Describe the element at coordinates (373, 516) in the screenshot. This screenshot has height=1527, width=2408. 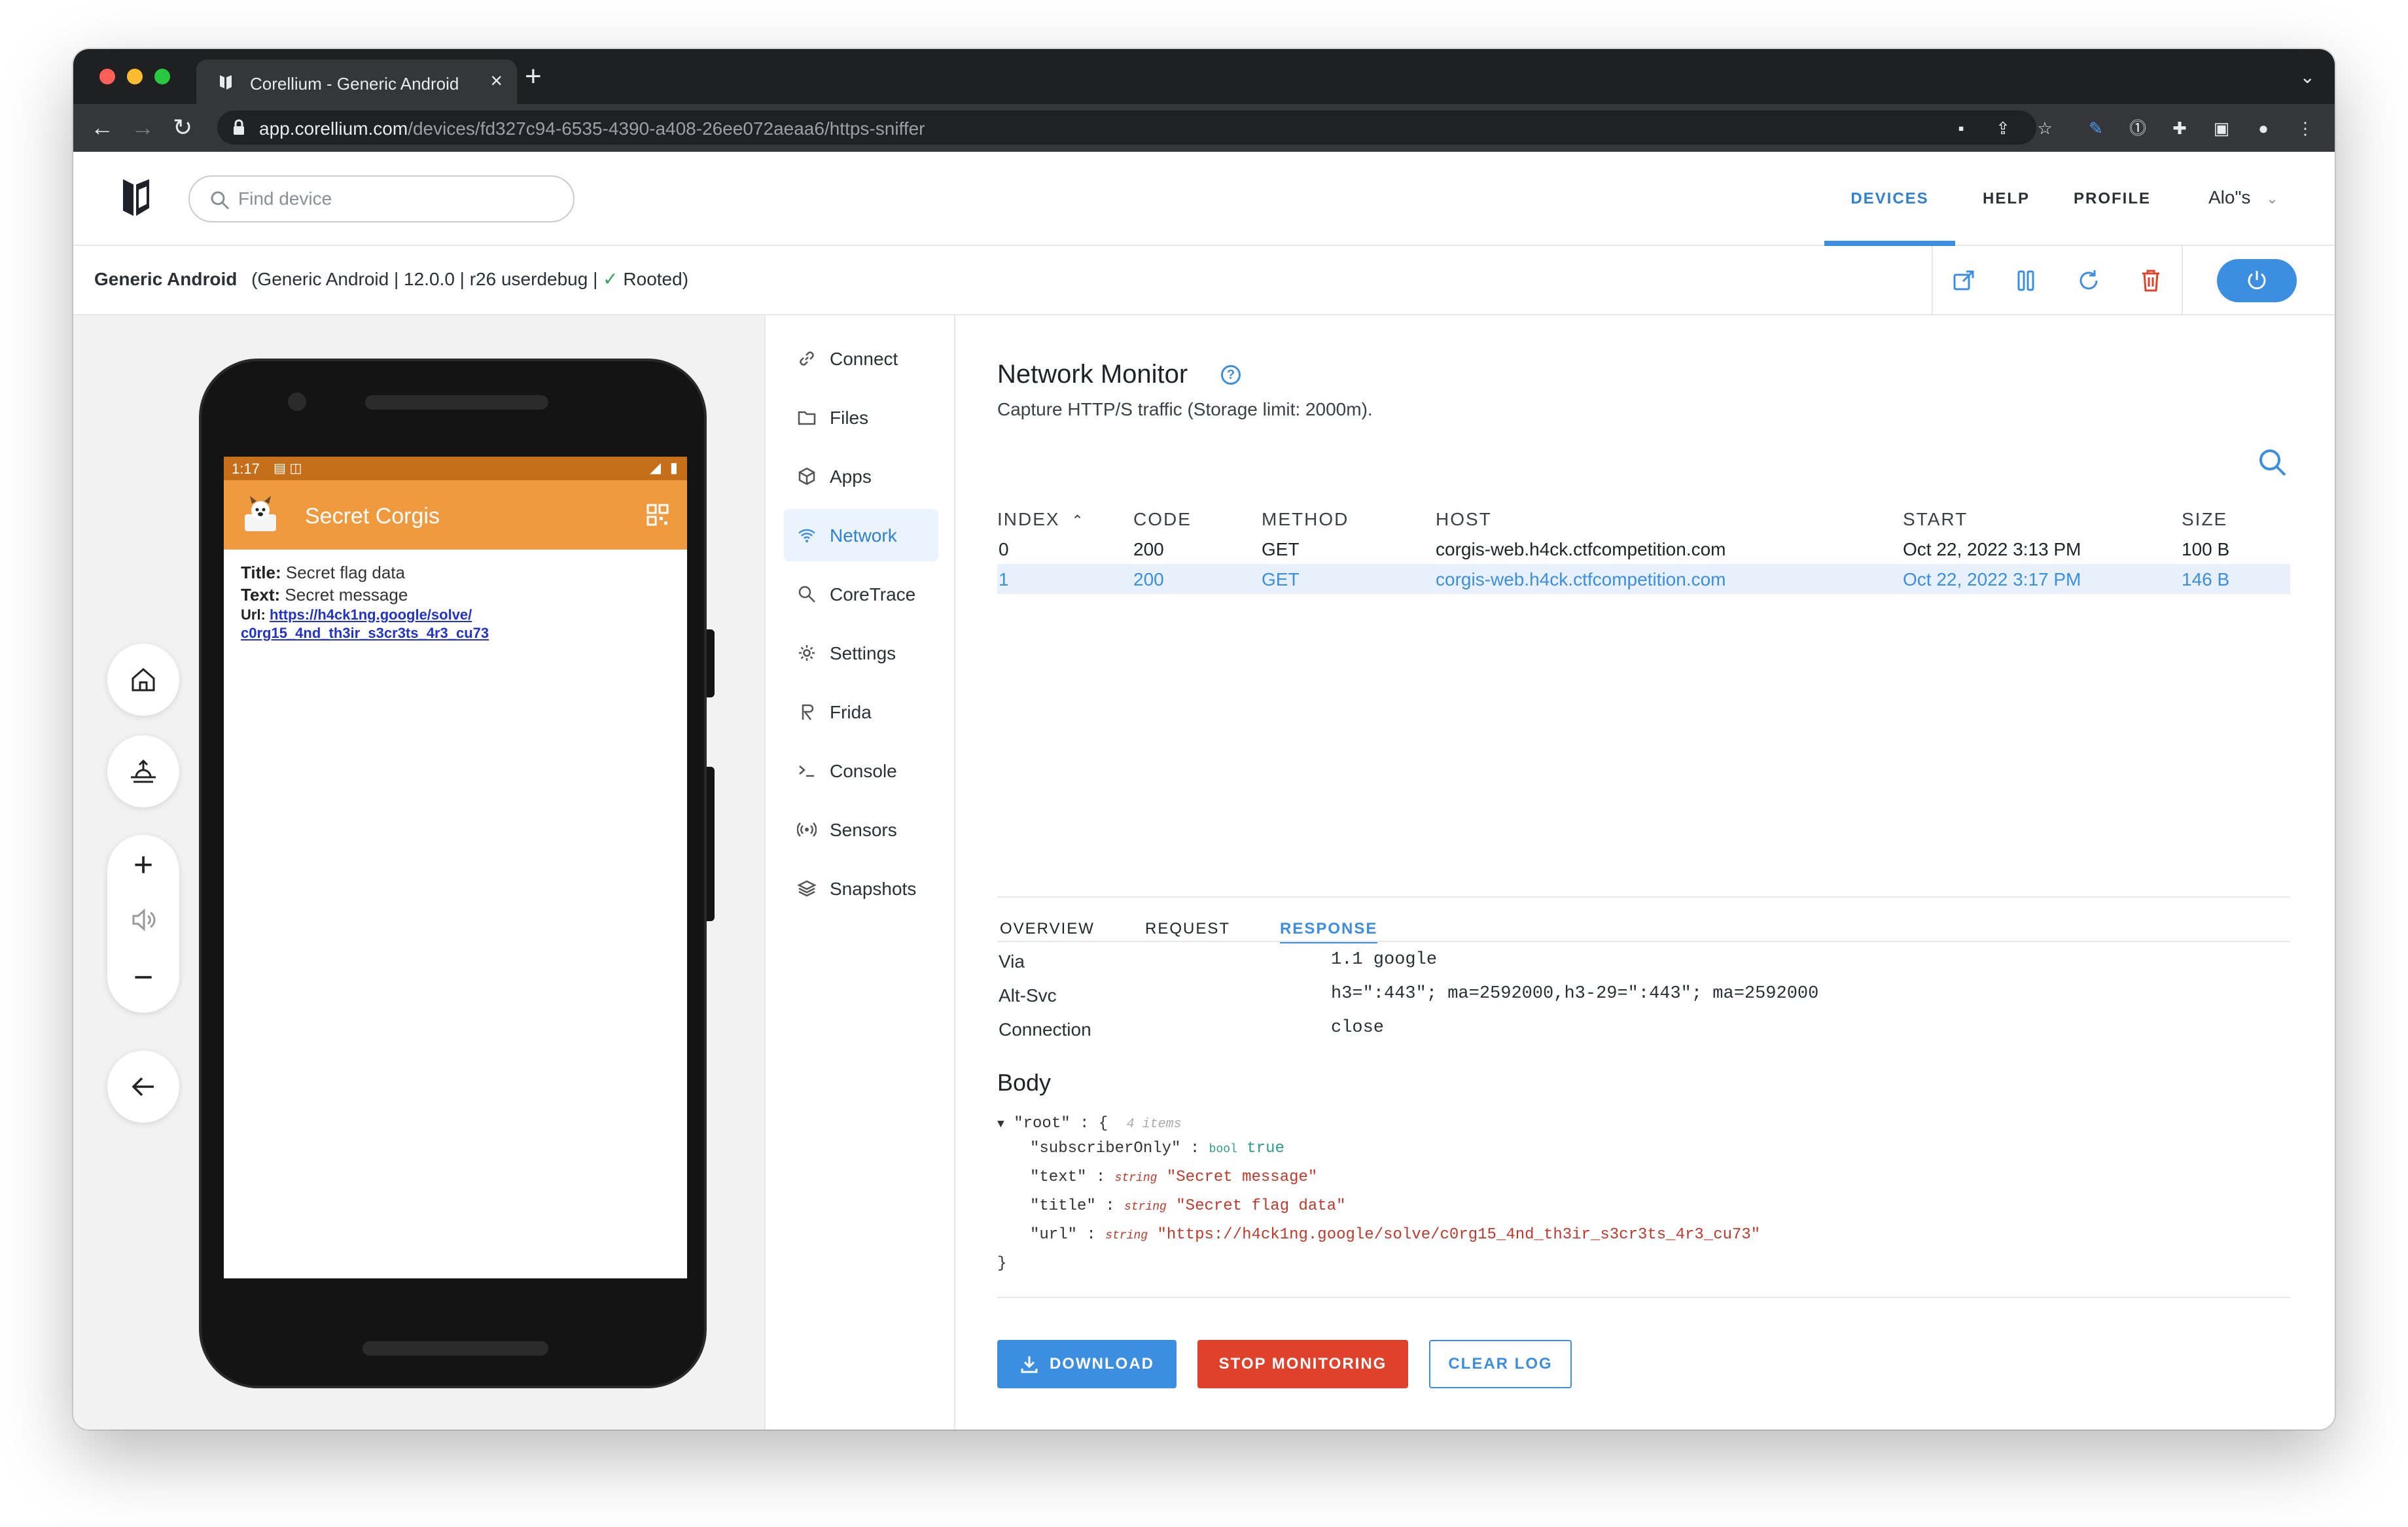
I see `phone-app-title: Secret Corgis` at that location.